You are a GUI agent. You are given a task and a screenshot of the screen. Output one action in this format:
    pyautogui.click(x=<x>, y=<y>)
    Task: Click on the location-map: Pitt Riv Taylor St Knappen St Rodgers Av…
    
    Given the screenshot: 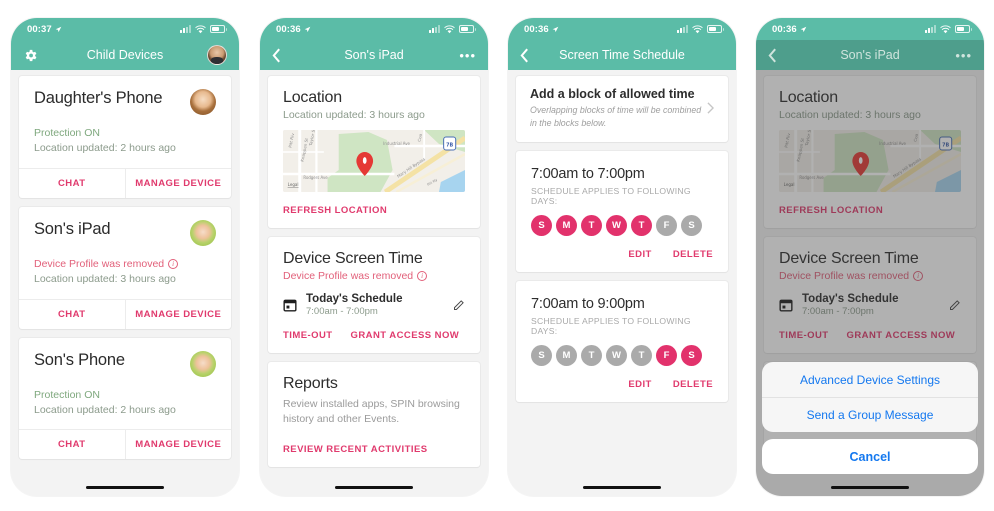 What is the action you would take?
    pyautogui.click(x=374, y=161)
    